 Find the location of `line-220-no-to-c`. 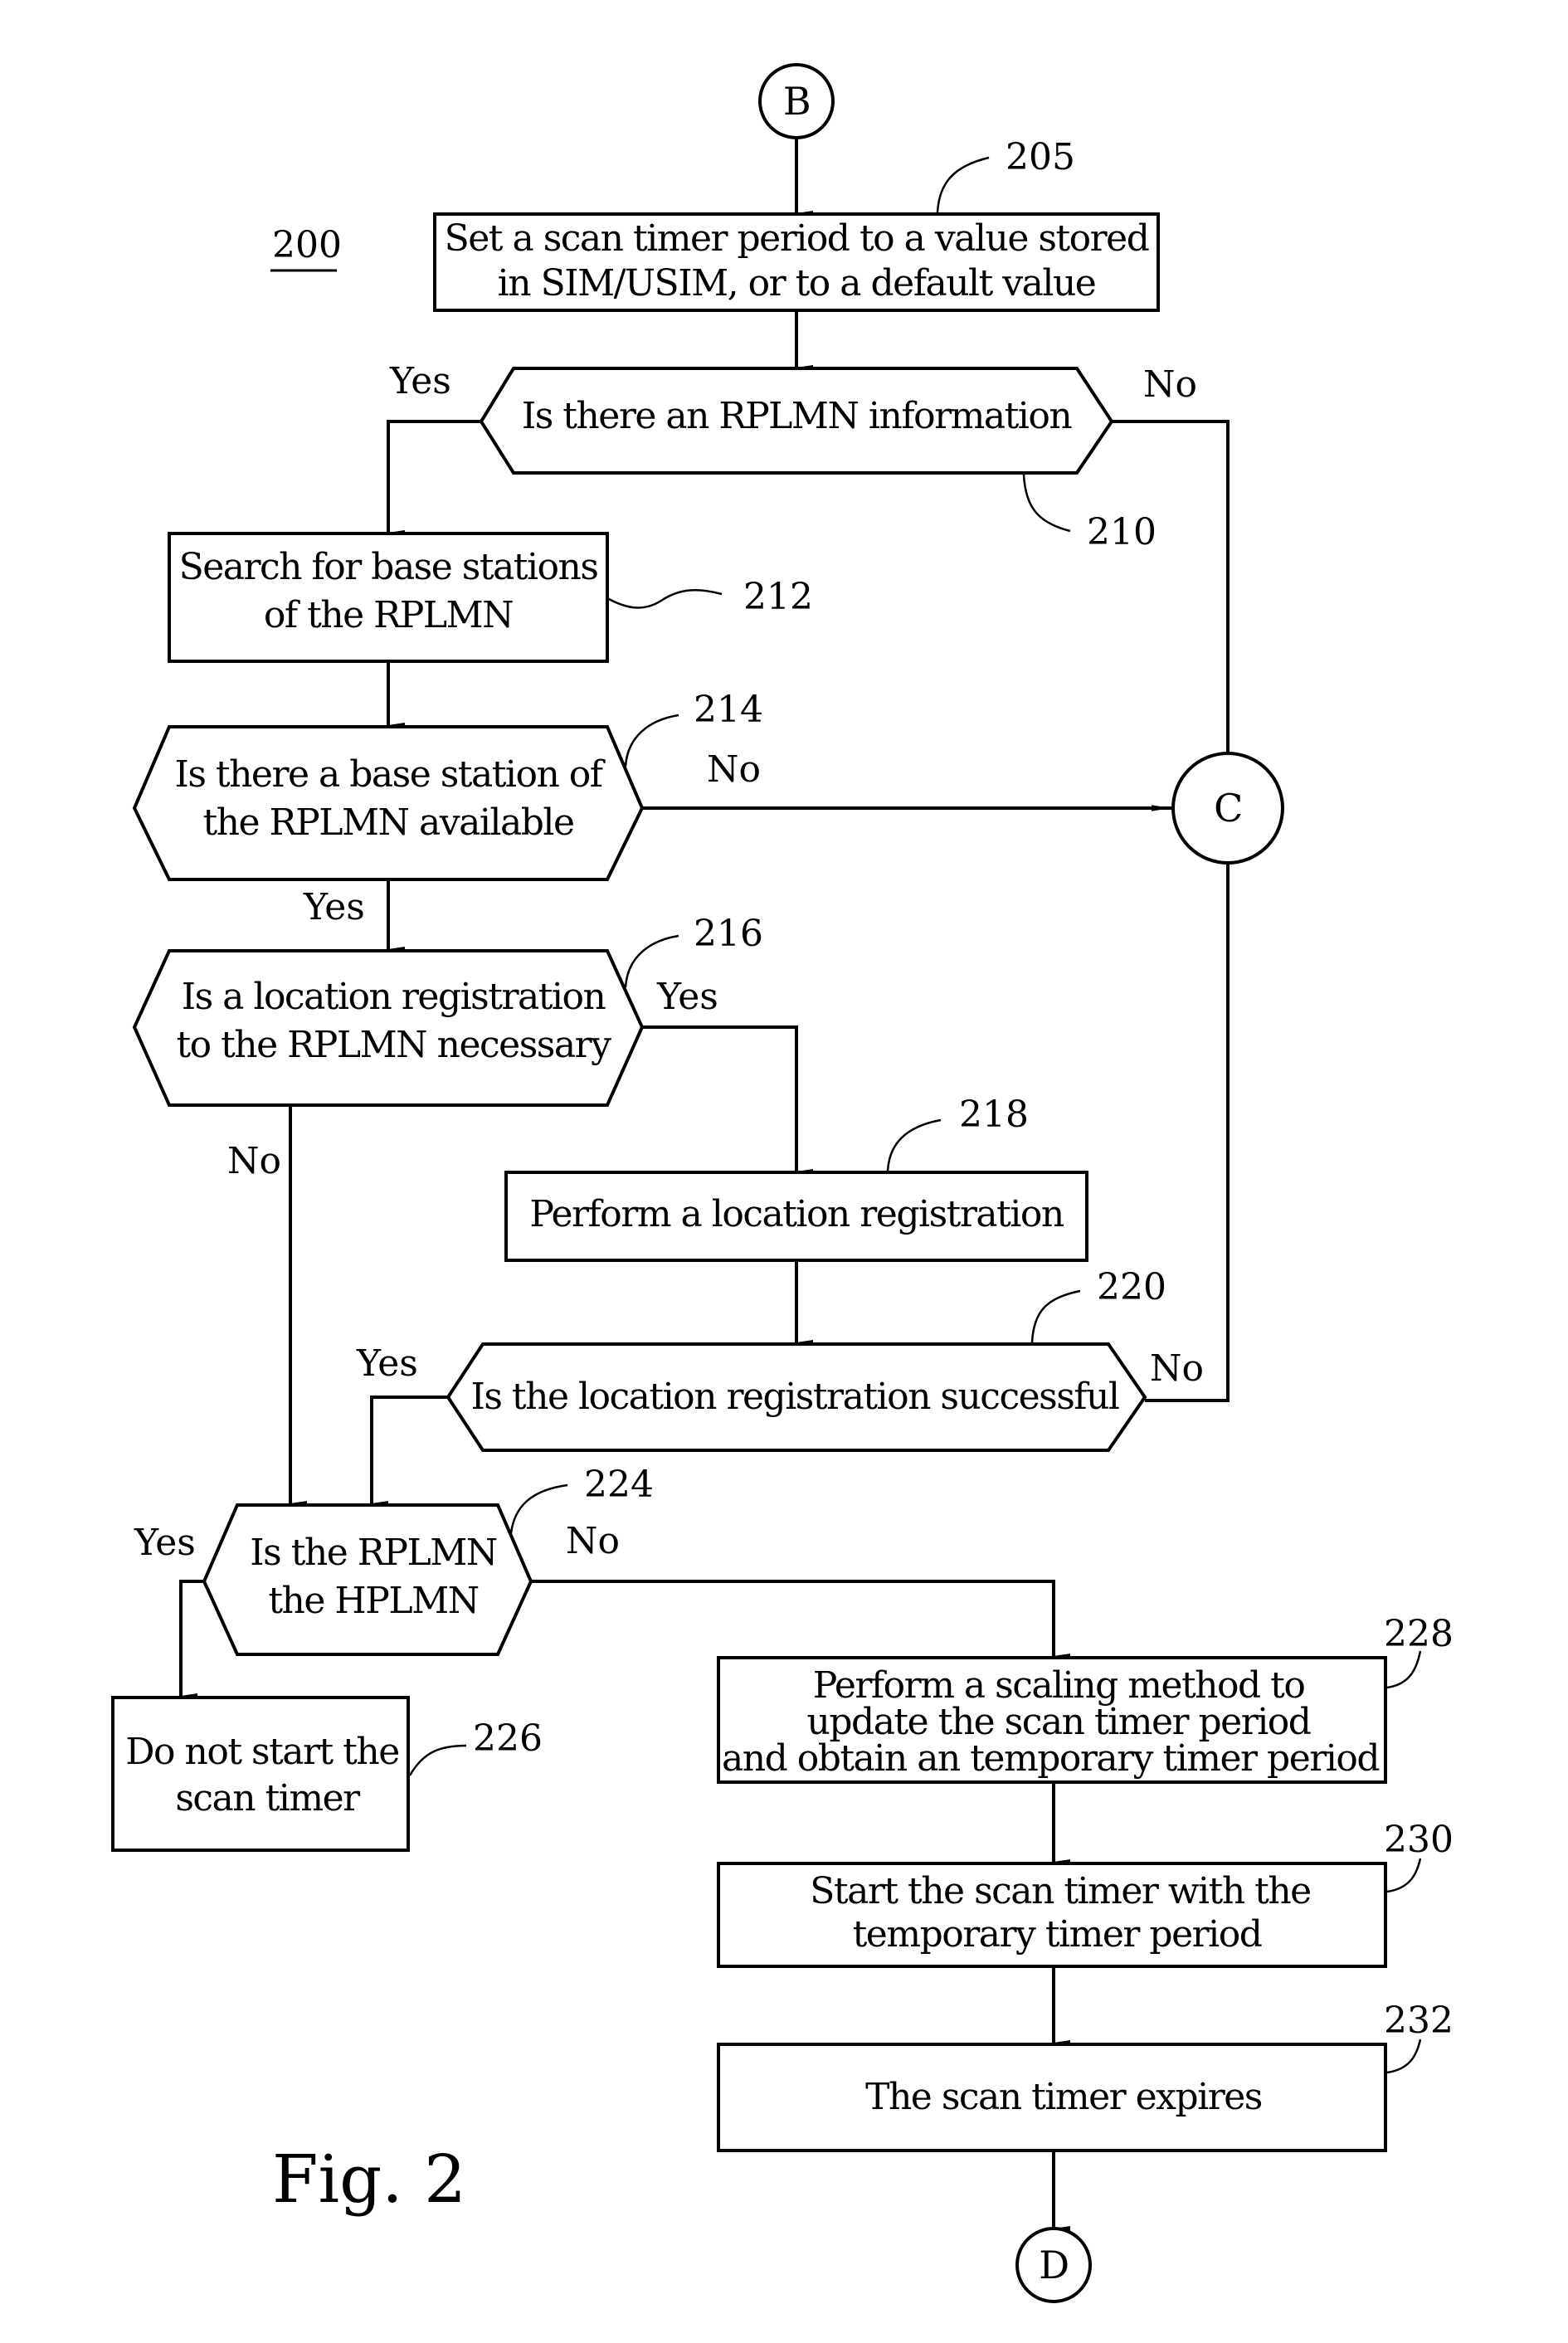

line-220-no-to-c is located at coordinates (1187, 1132).